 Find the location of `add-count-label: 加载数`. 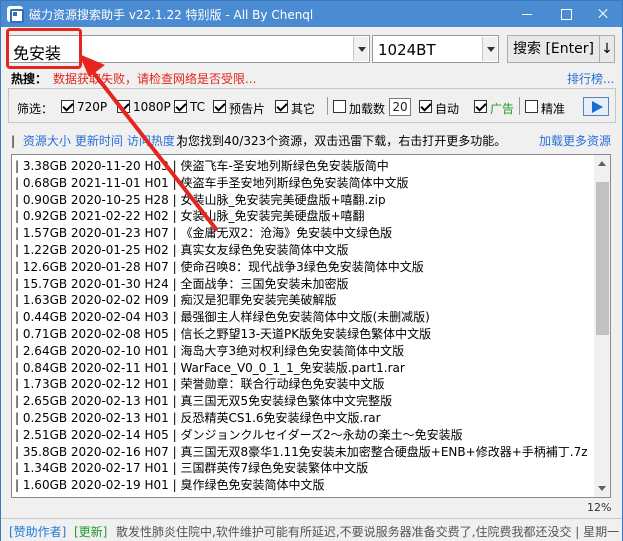

add-count-label: 加载数 is located at coordinates (367, 109).